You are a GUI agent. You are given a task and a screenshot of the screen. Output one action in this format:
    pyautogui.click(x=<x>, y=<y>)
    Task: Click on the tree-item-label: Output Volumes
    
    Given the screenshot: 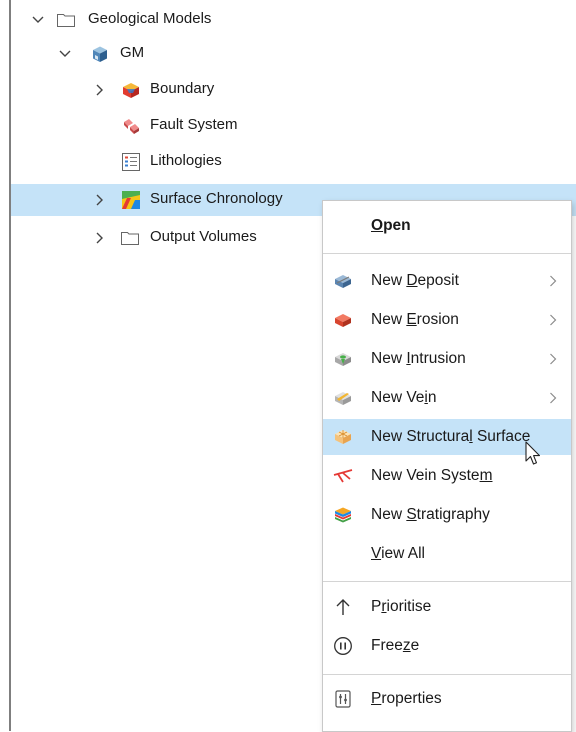 What is the action you would take?
    pyautogui.click(x=203, y=236)
    